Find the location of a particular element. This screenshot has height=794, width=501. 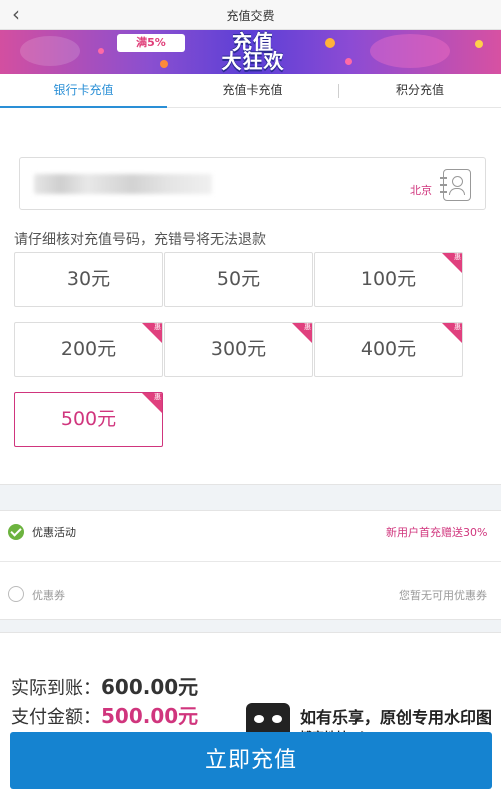

voucher-row: 优惠券 您暂无可用优惠券 is located at coordinates (250, 587).